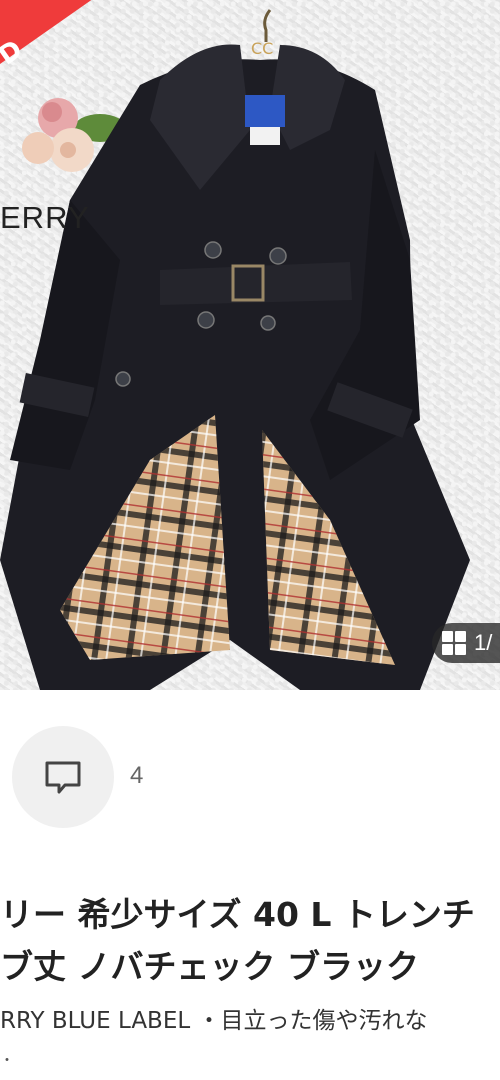 The height and width of the screenshot is (1080, 500). I want to click on comment-icon, so click(63, 777).